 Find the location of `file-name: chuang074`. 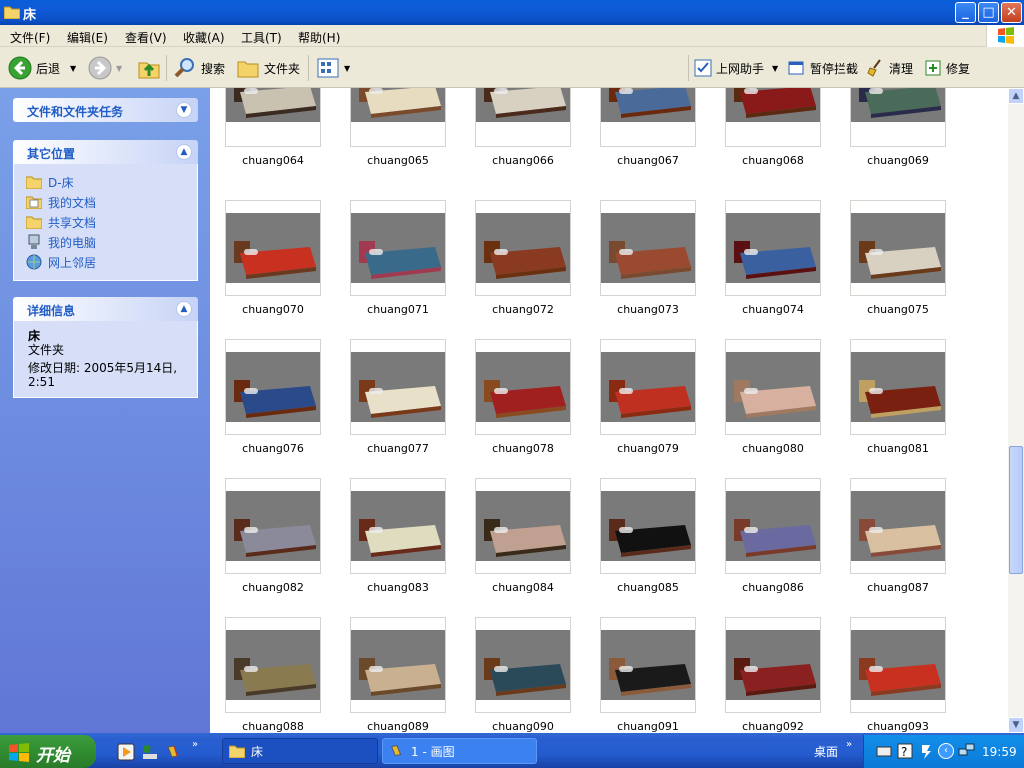

file-name: chuang074 is located at coordinates (773, 309).